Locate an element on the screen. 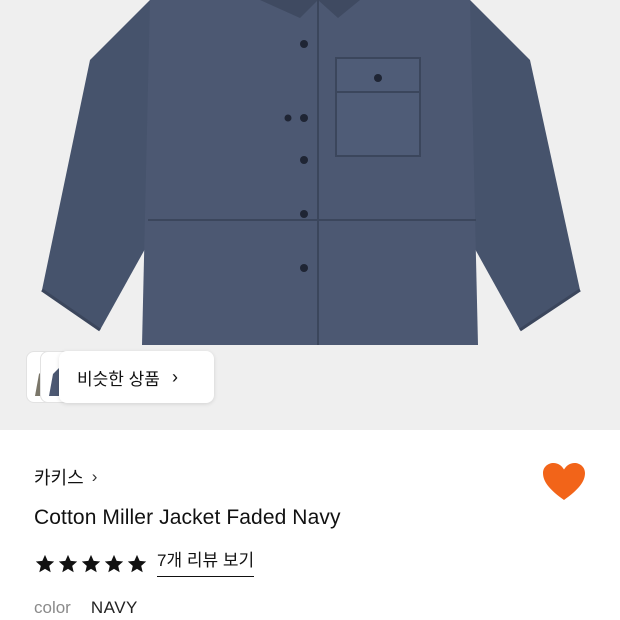  brand-link: 카키스 › is located at coordinates (65, 477).